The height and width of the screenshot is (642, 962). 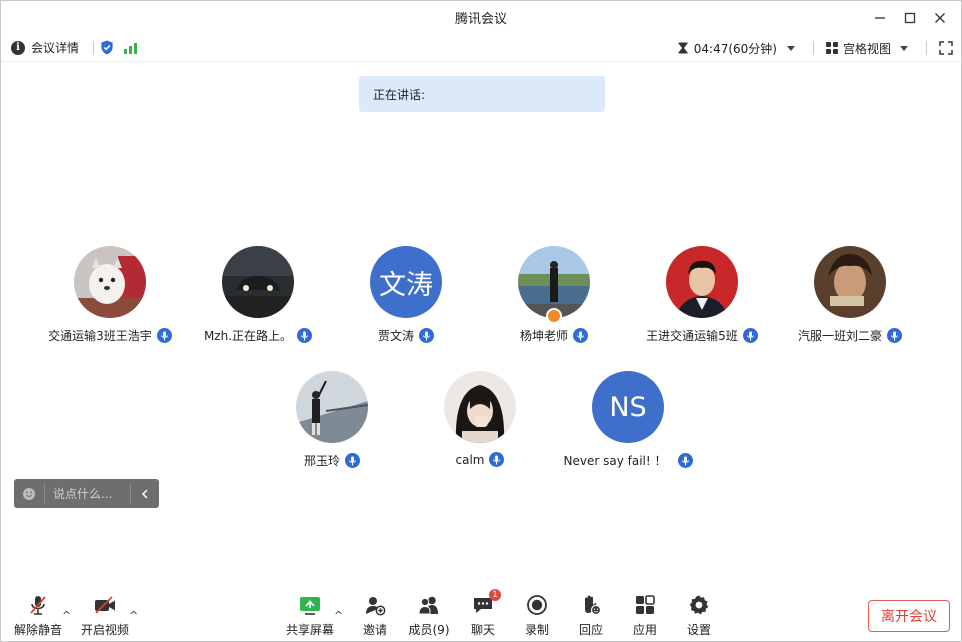 What do you see at coordinates (104, 630) in the screenshot?
I see `start-video-label: 开启视频` at bounding box center [104, 630].